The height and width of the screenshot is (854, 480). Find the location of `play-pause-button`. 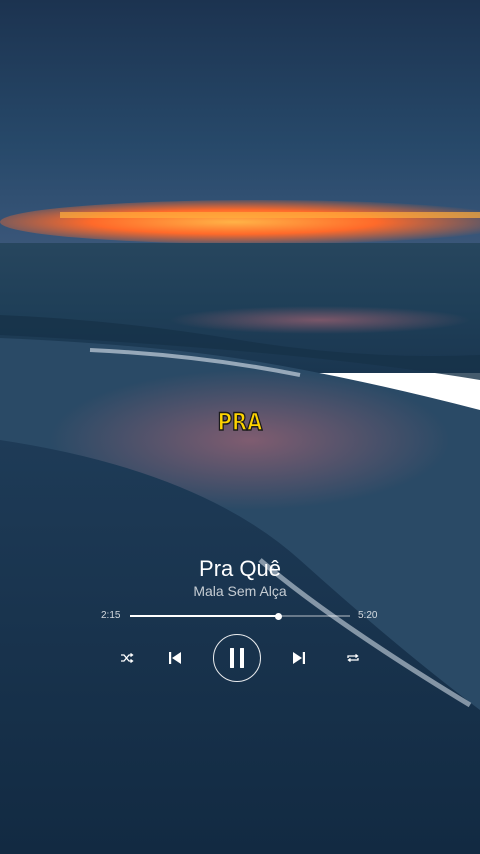

play-pause-button is located at coordinates (237, 658).